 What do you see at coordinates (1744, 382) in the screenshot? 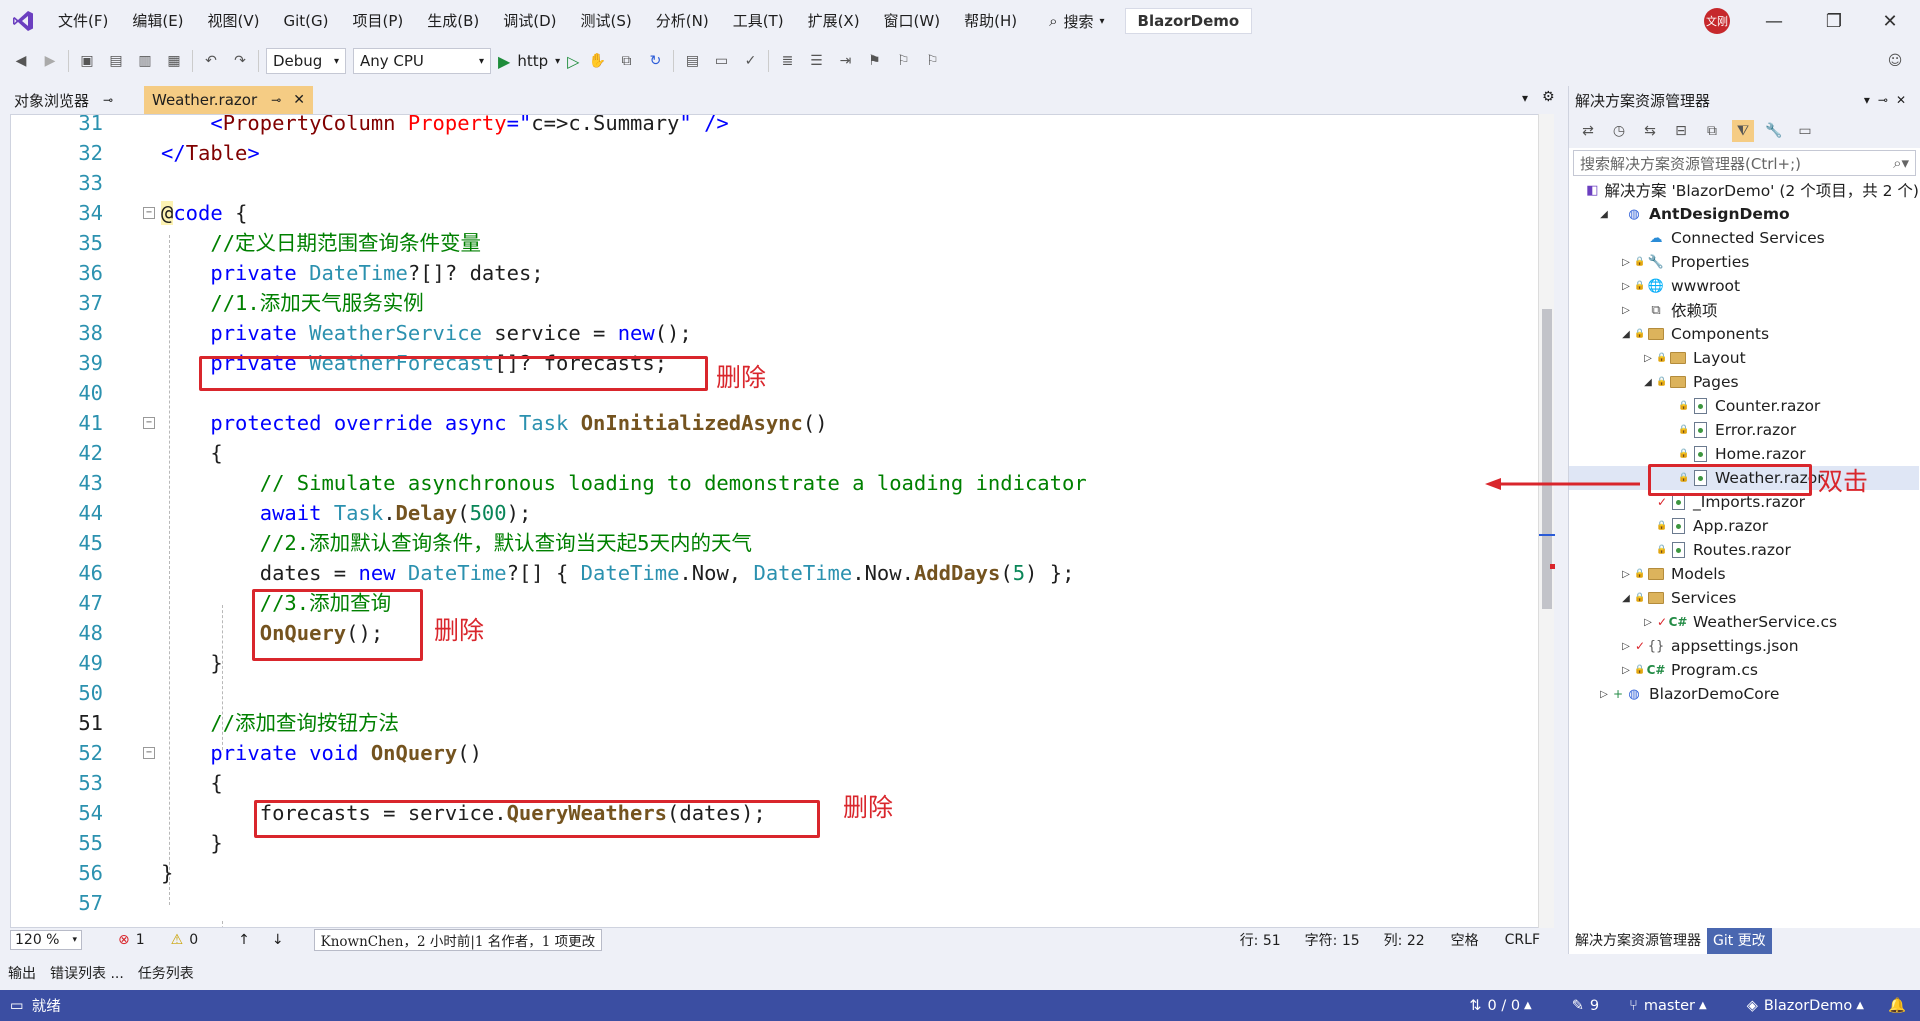
I see `tree-item: ◢ 🔒 Pages` at bounding box center [1744, 382].